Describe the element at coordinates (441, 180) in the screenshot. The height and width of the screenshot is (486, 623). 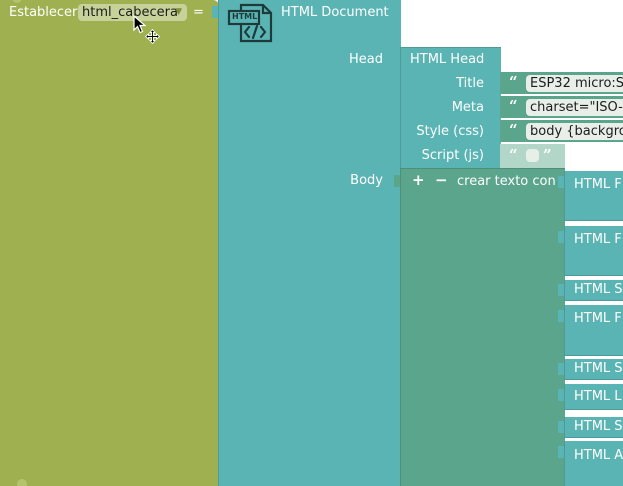
I see `remove-item-button: −` at that location.